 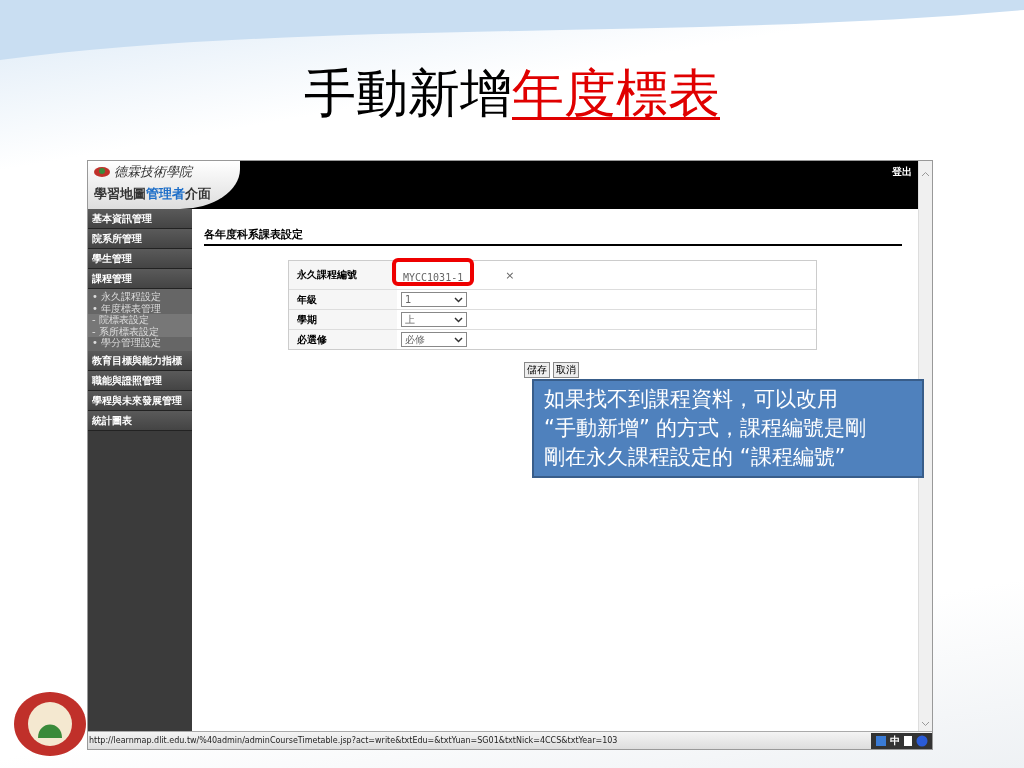 What do you see at coordinates (925, 446) in the screenshot?
I see `scrollbar` at bounding box center [925, 446].